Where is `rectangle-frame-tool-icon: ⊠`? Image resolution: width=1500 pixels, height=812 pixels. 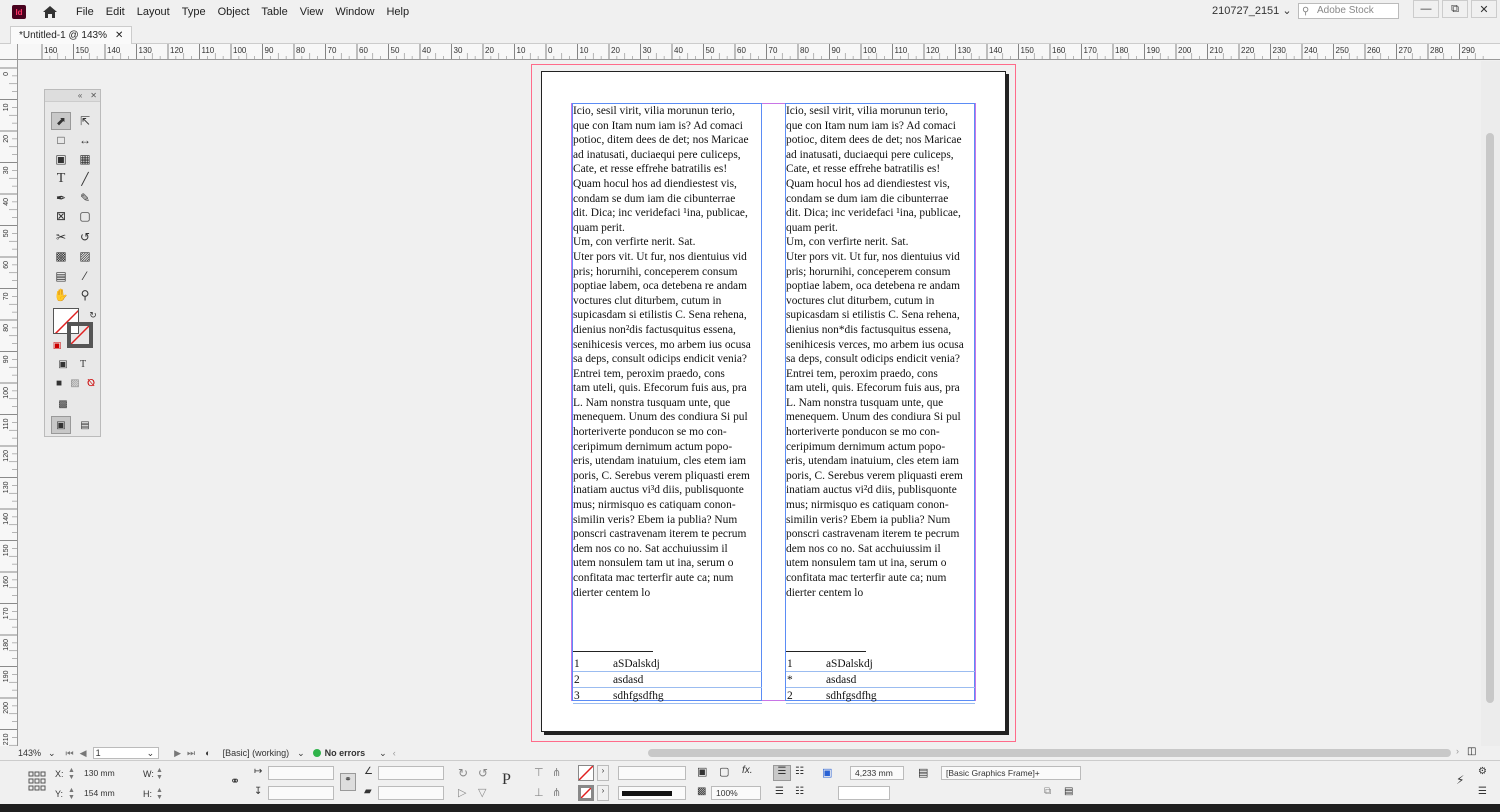
rectangle-frame-tool-icon: ⊠ is located at coordinates (61, 216).